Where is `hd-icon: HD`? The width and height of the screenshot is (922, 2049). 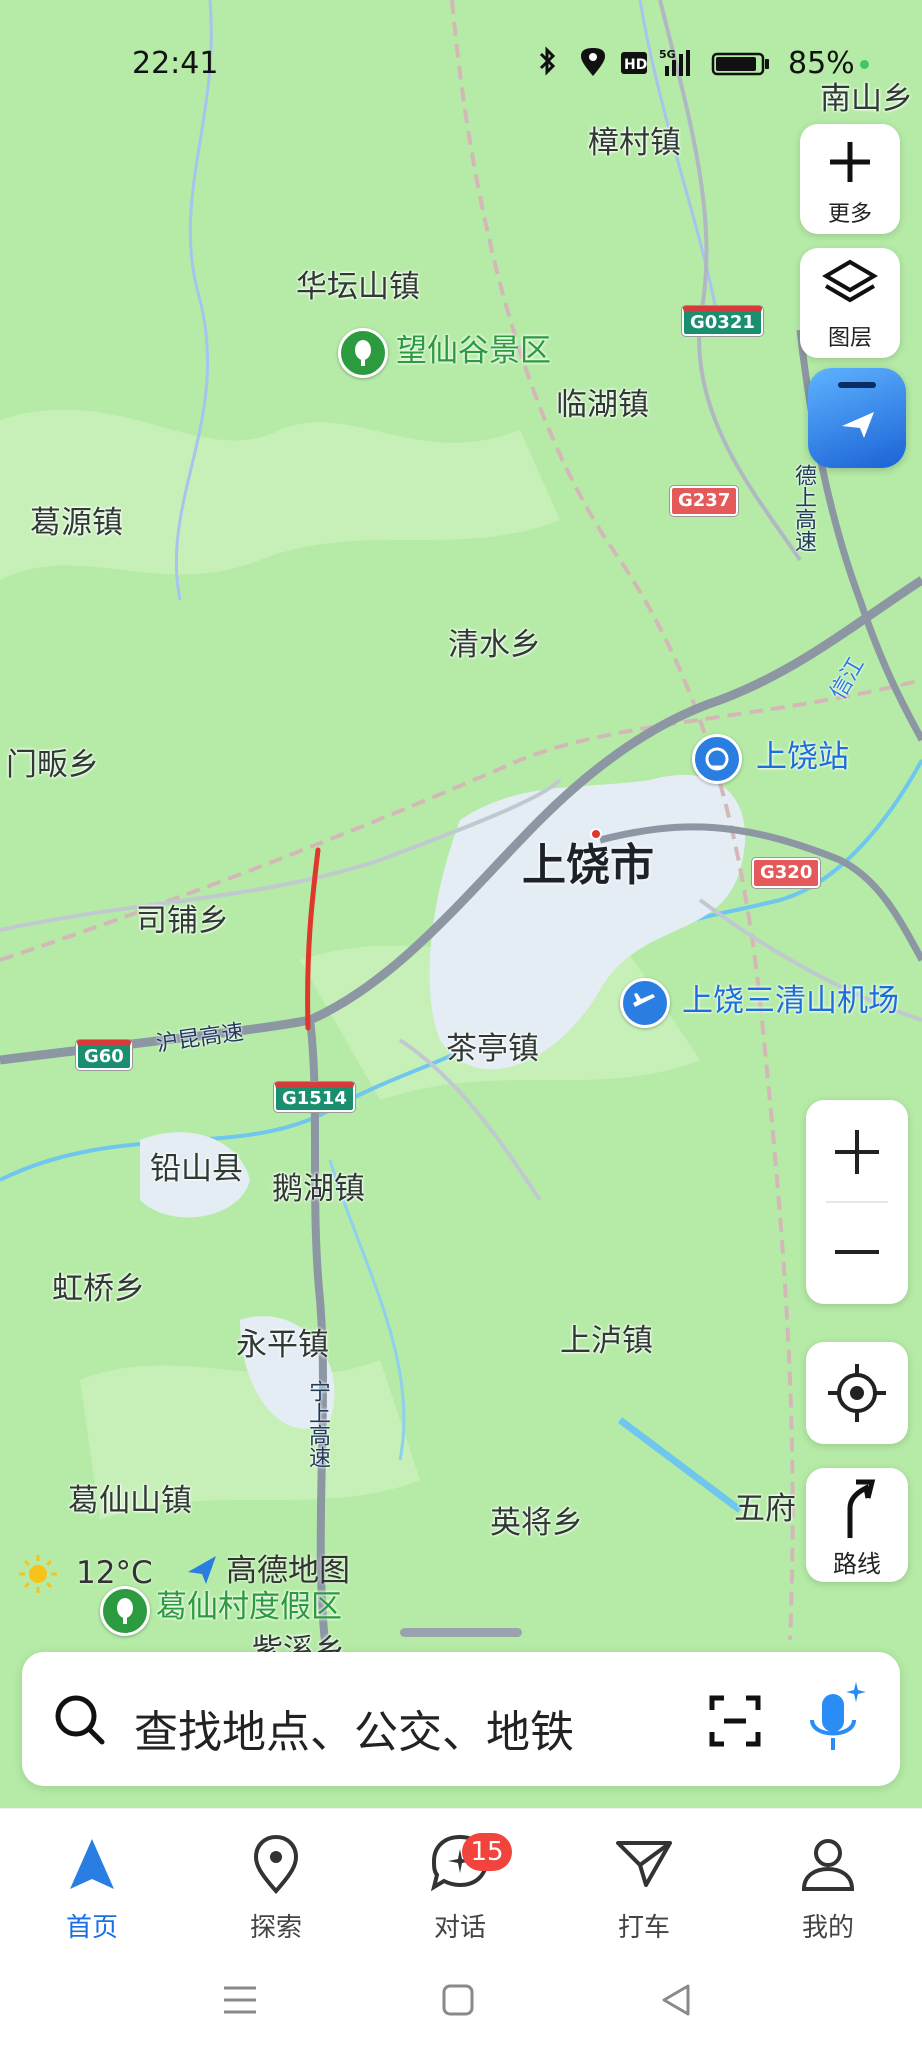 hd-icon: HD is located at coordinates (634, 63).